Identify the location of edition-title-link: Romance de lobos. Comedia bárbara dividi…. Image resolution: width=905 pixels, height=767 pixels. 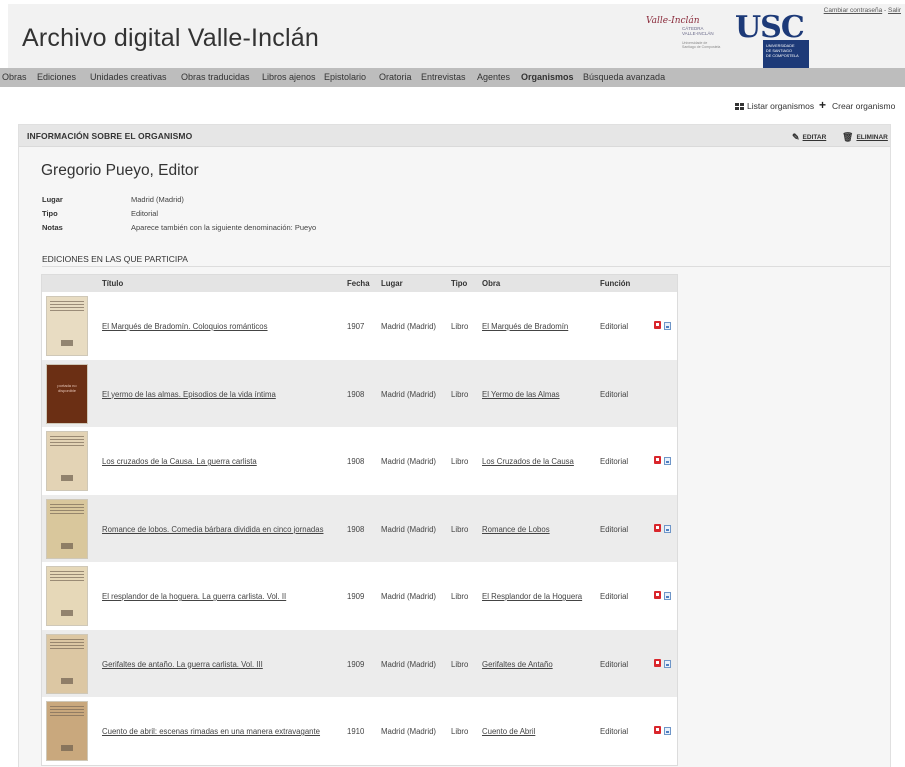
(212, 529).